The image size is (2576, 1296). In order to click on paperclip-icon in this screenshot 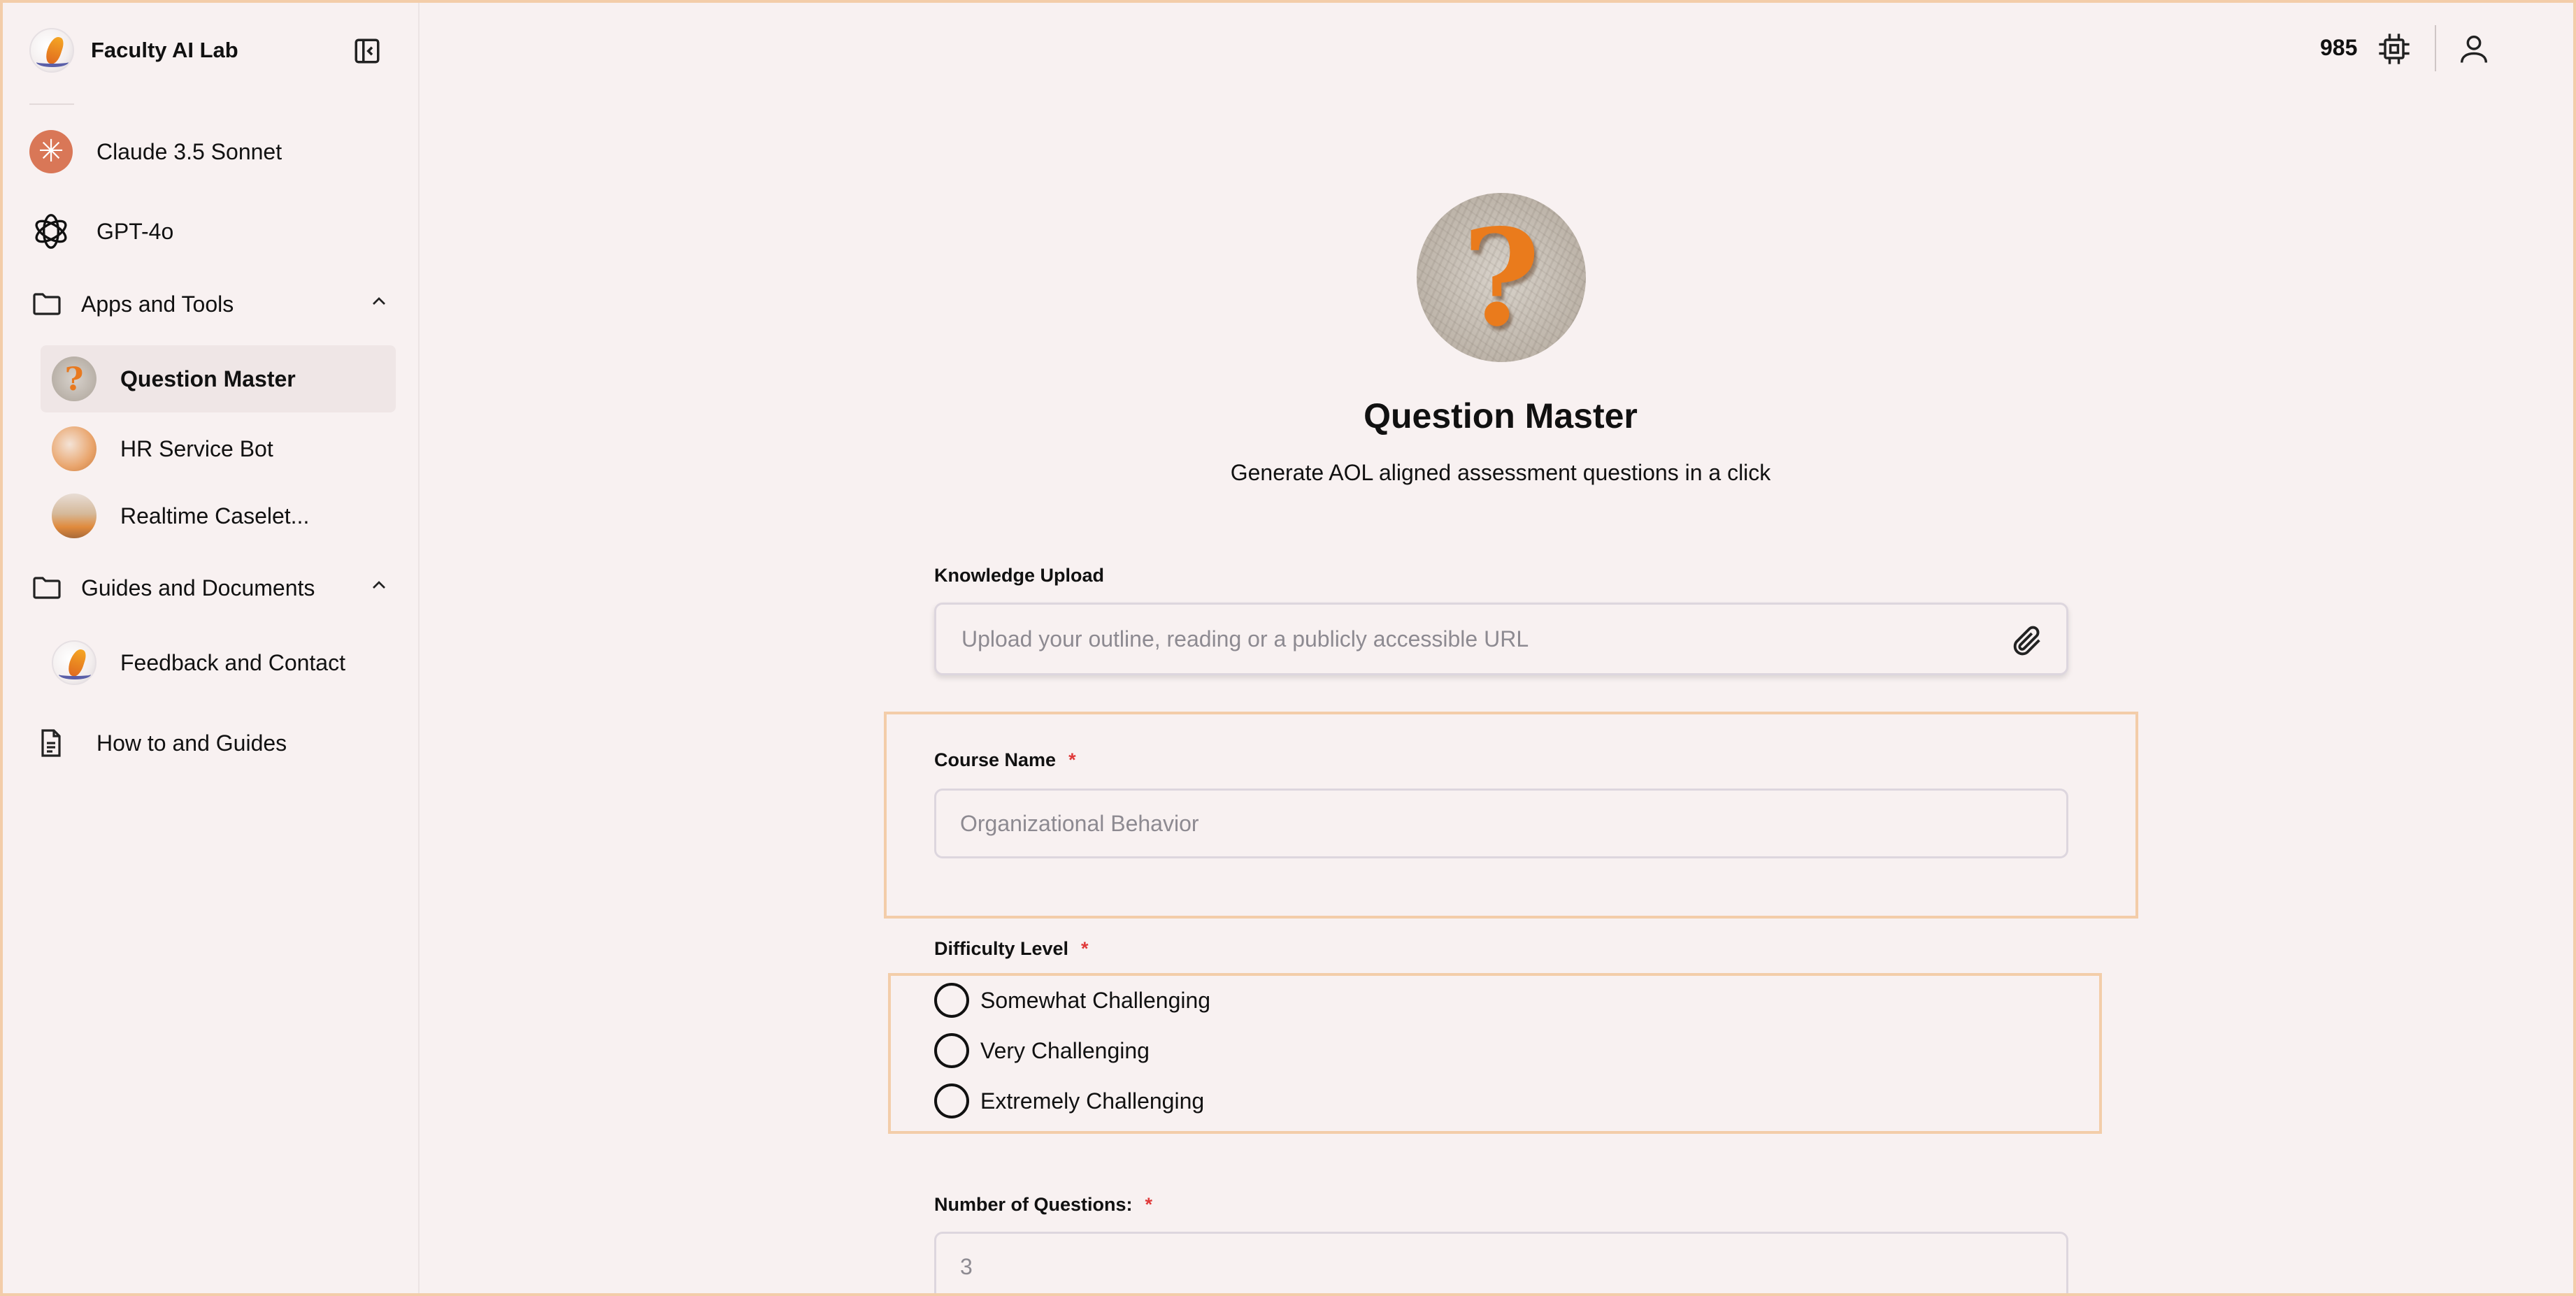, I will do `click(2027, 641)`.